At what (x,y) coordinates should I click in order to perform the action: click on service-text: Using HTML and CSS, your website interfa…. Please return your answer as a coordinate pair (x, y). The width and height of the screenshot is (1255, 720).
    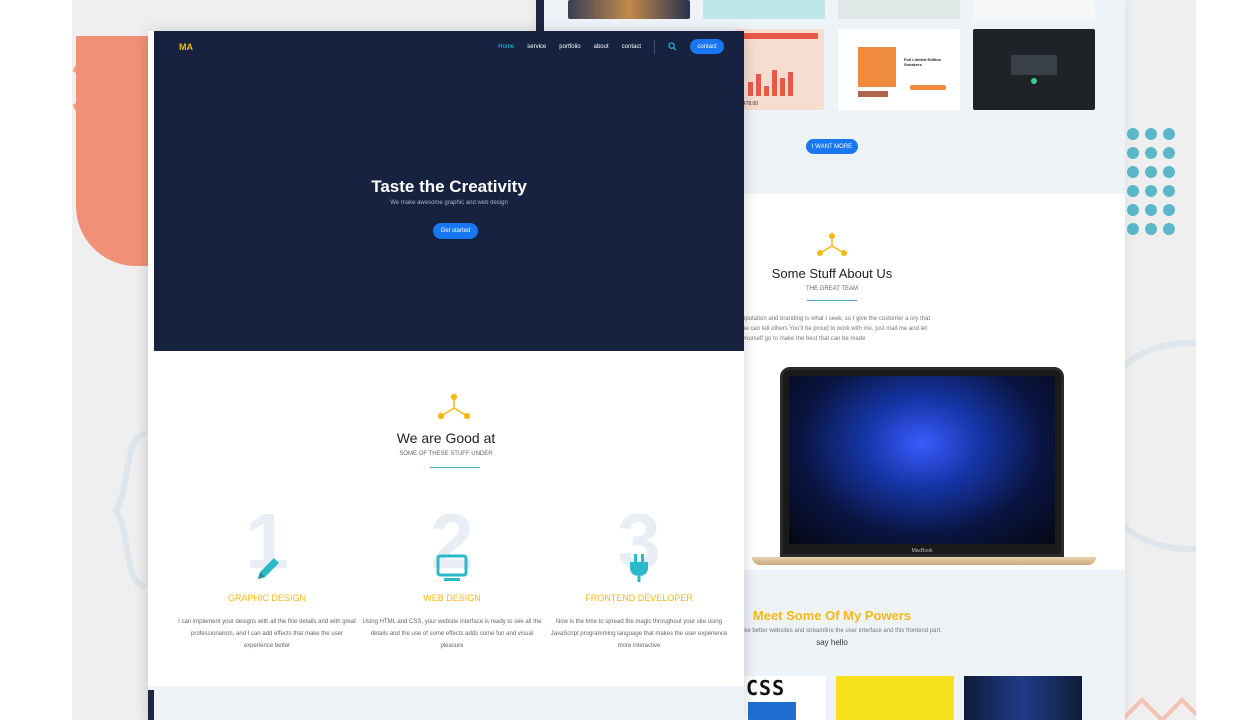
    Looking at the image, I should click on (452, 634).